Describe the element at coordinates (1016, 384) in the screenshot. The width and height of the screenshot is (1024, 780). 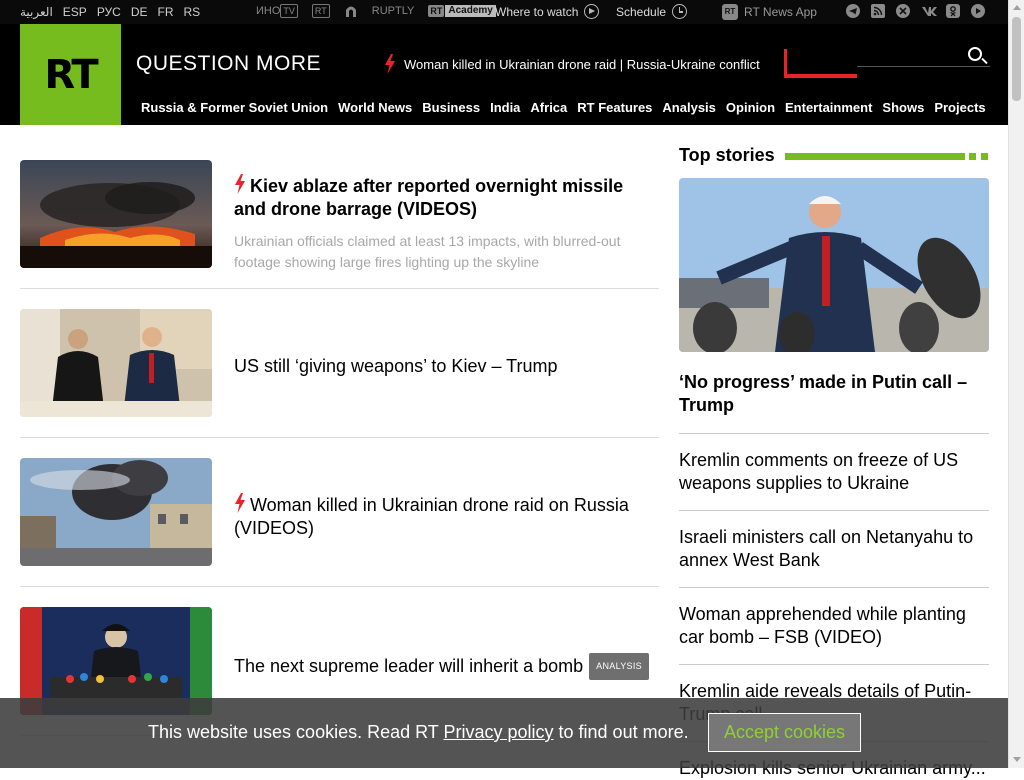
I see `page-scrollbar` at that location.